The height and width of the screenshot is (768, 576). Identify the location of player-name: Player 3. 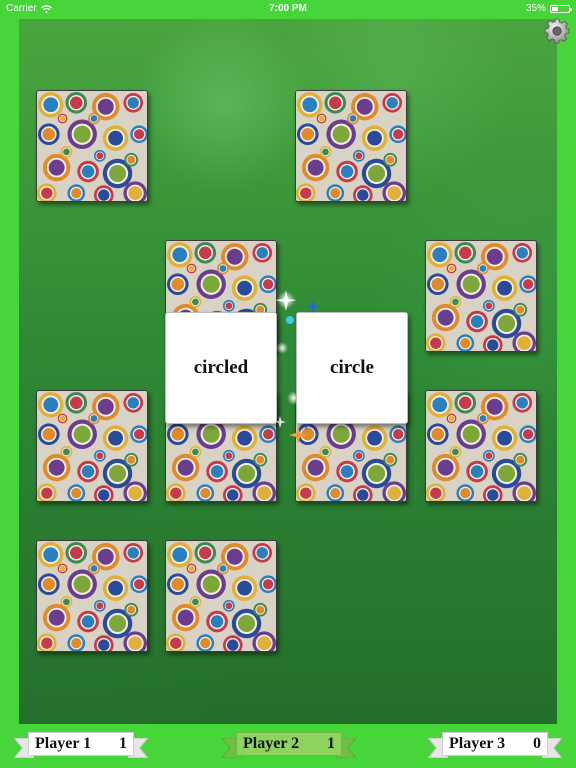
(477, 743).